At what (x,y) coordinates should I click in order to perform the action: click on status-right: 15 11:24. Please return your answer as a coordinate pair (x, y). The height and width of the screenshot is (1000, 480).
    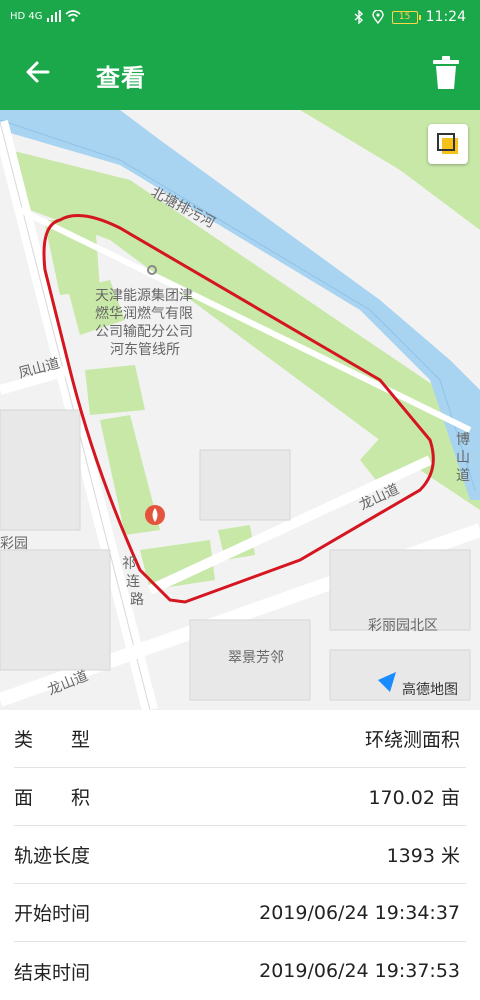
    Looking at the image, I should click on (410, 17).